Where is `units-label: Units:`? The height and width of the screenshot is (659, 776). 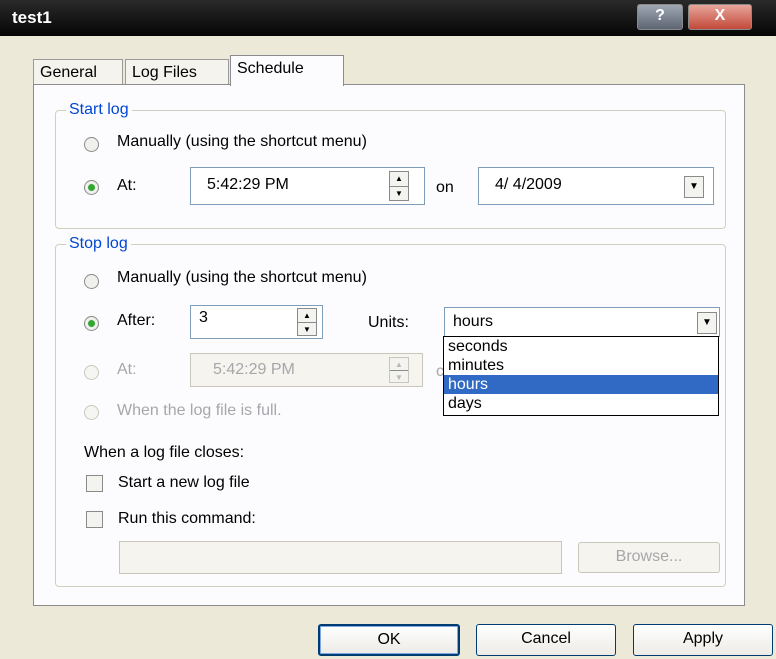
units-label: Units: is located at coordinates (388, 322).